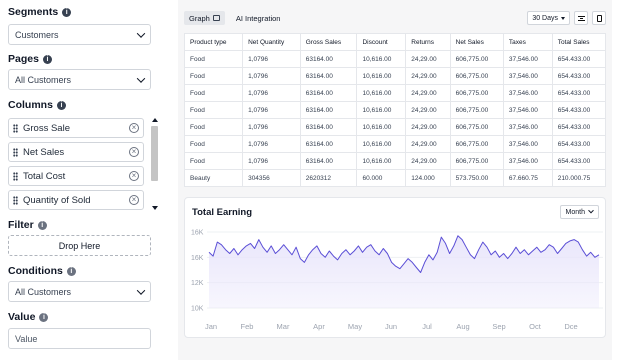 This screenshot has width=620, height=360. I want to click on columns-scrollbar, so click(155, 164).